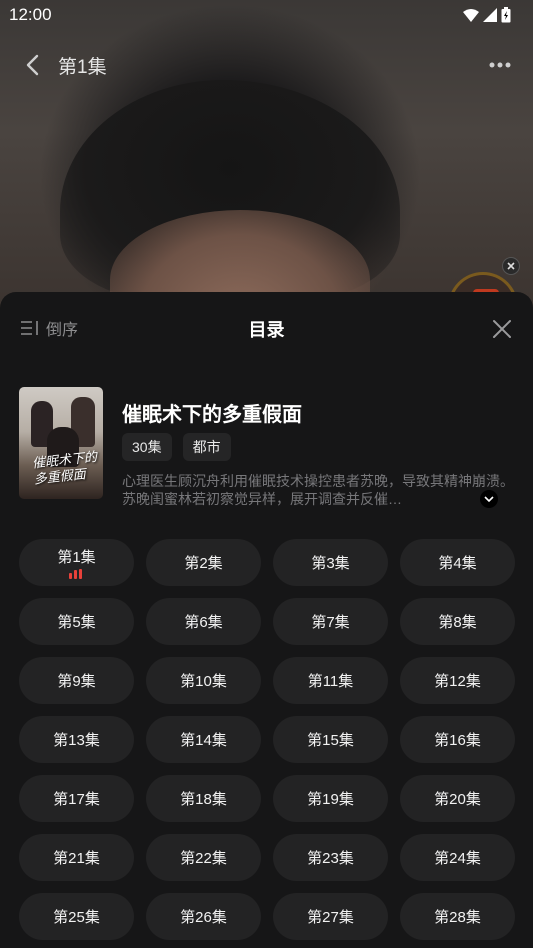  I want to click on episode-label: 第11集, so click(330, 681).